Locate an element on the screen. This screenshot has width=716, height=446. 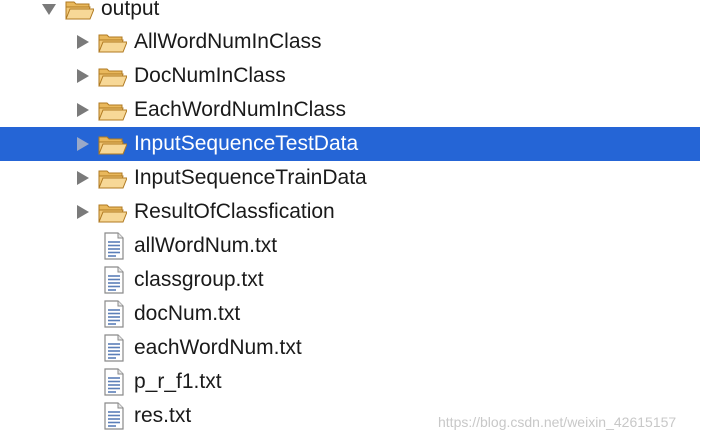
tree-row-file: allWordNum.txt is located at coordinates (358, 246).